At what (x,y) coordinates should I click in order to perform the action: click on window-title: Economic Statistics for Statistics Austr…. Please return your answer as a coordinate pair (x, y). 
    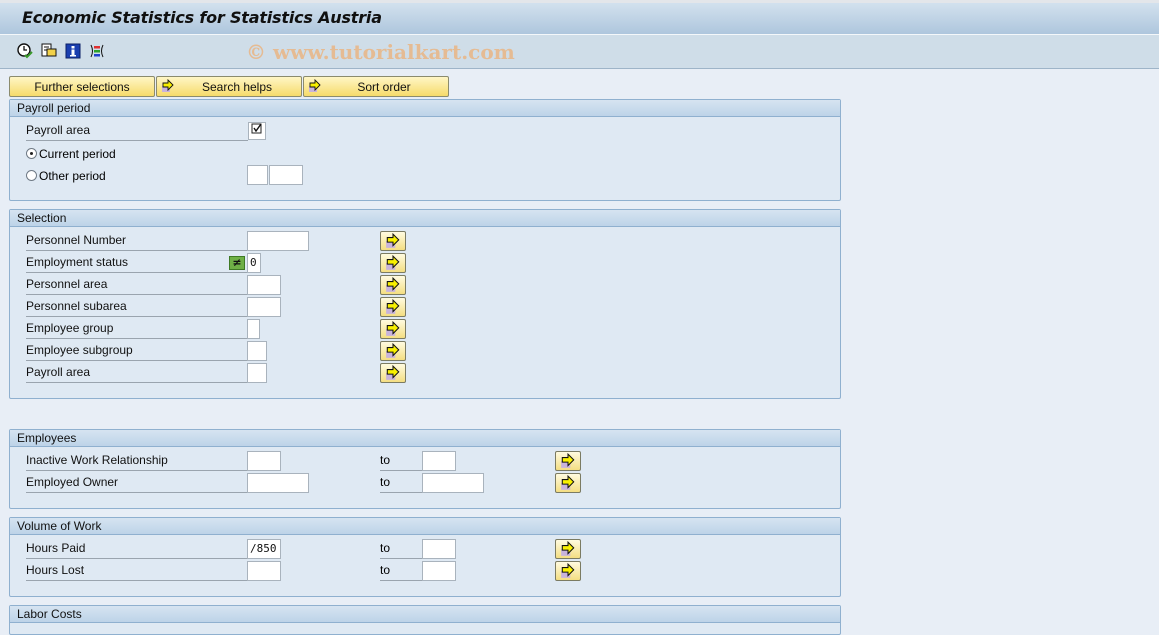
    Looking at the image, I should click on (202, 17).